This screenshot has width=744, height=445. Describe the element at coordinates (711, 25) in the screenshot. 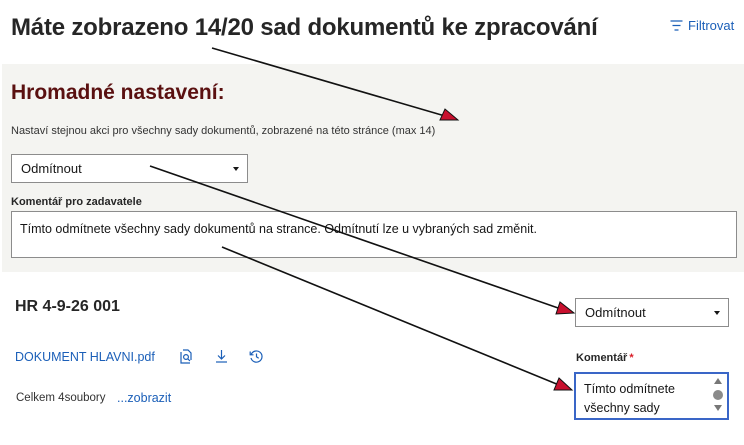

I see `filter-label: Filtrovat` at that location.